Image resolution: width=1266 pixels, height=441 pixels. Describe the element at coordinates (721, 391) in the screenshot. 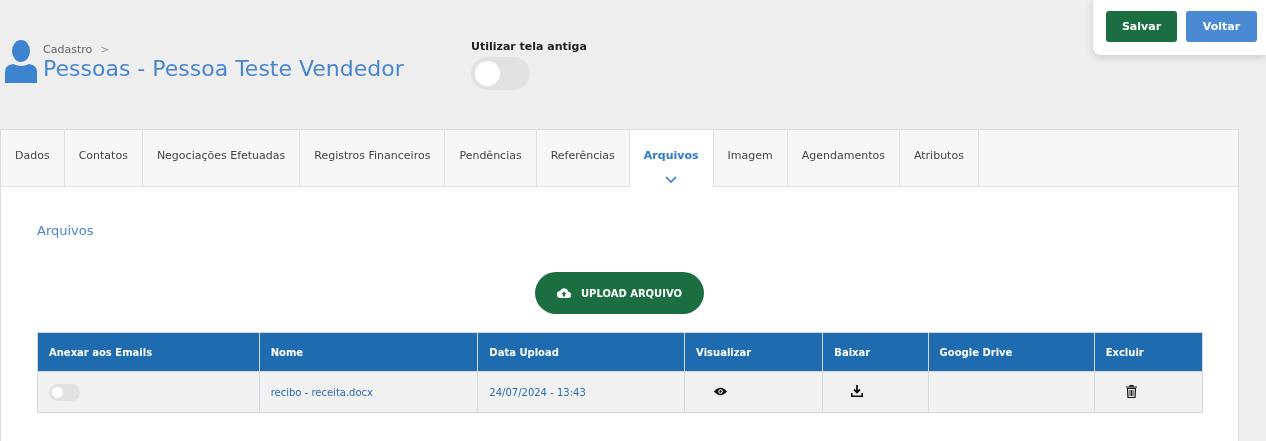

I see `eye-icon` at that location.